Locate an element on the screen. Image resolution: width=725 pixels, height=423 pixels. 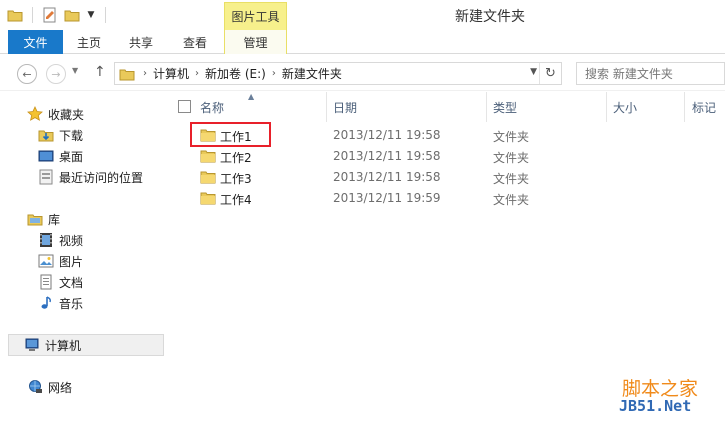
star-icon is located at coordinates (35, 114).